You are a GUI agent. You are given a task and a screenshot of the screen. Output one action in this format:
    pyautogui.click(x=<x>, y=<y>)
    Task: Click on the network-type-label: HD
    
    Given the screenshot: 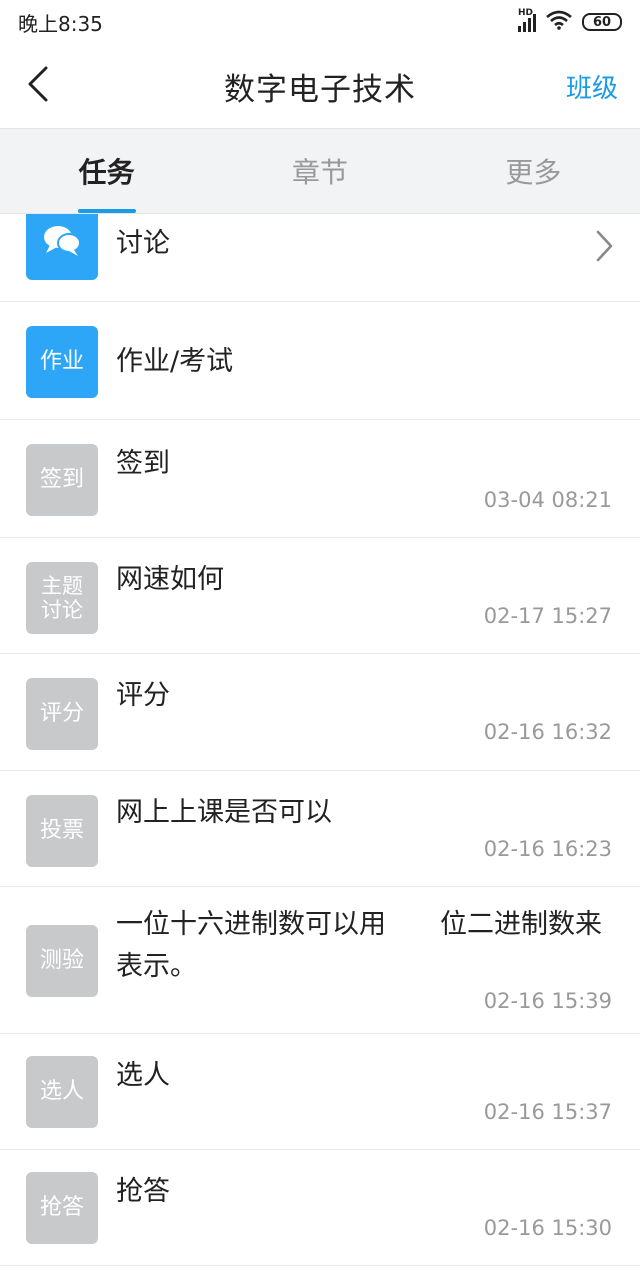 What is the action you would take?
    pyautogui.click(x=526, y=13)
    